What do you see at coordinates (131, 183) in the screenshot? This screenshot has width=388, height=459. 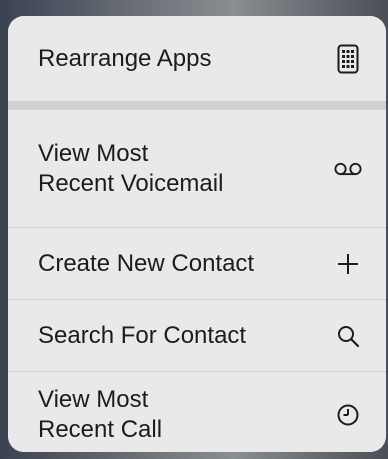 I see `label-line-2: Recent Voicemail` at bounding box center [131, 183].